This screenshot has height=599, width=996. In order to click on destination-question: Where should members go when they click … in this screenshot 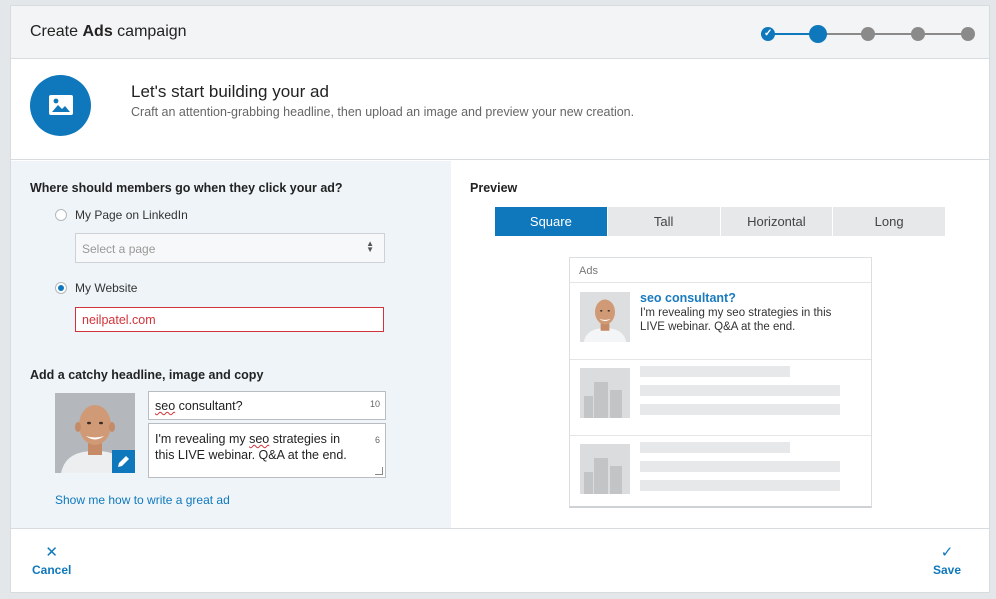, I will do `click(186, 188)`.